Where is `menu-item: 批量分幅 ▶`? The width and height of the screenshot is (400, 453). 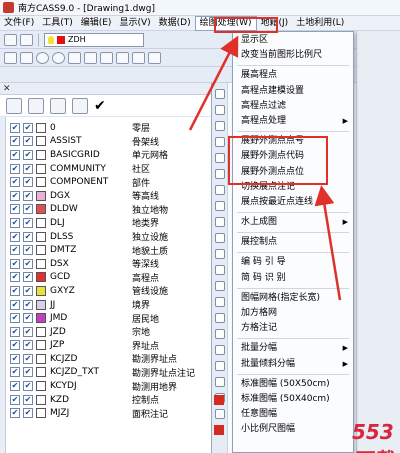
menu-item: 批量分幅 ▶ is located at coordinates (293, 348).